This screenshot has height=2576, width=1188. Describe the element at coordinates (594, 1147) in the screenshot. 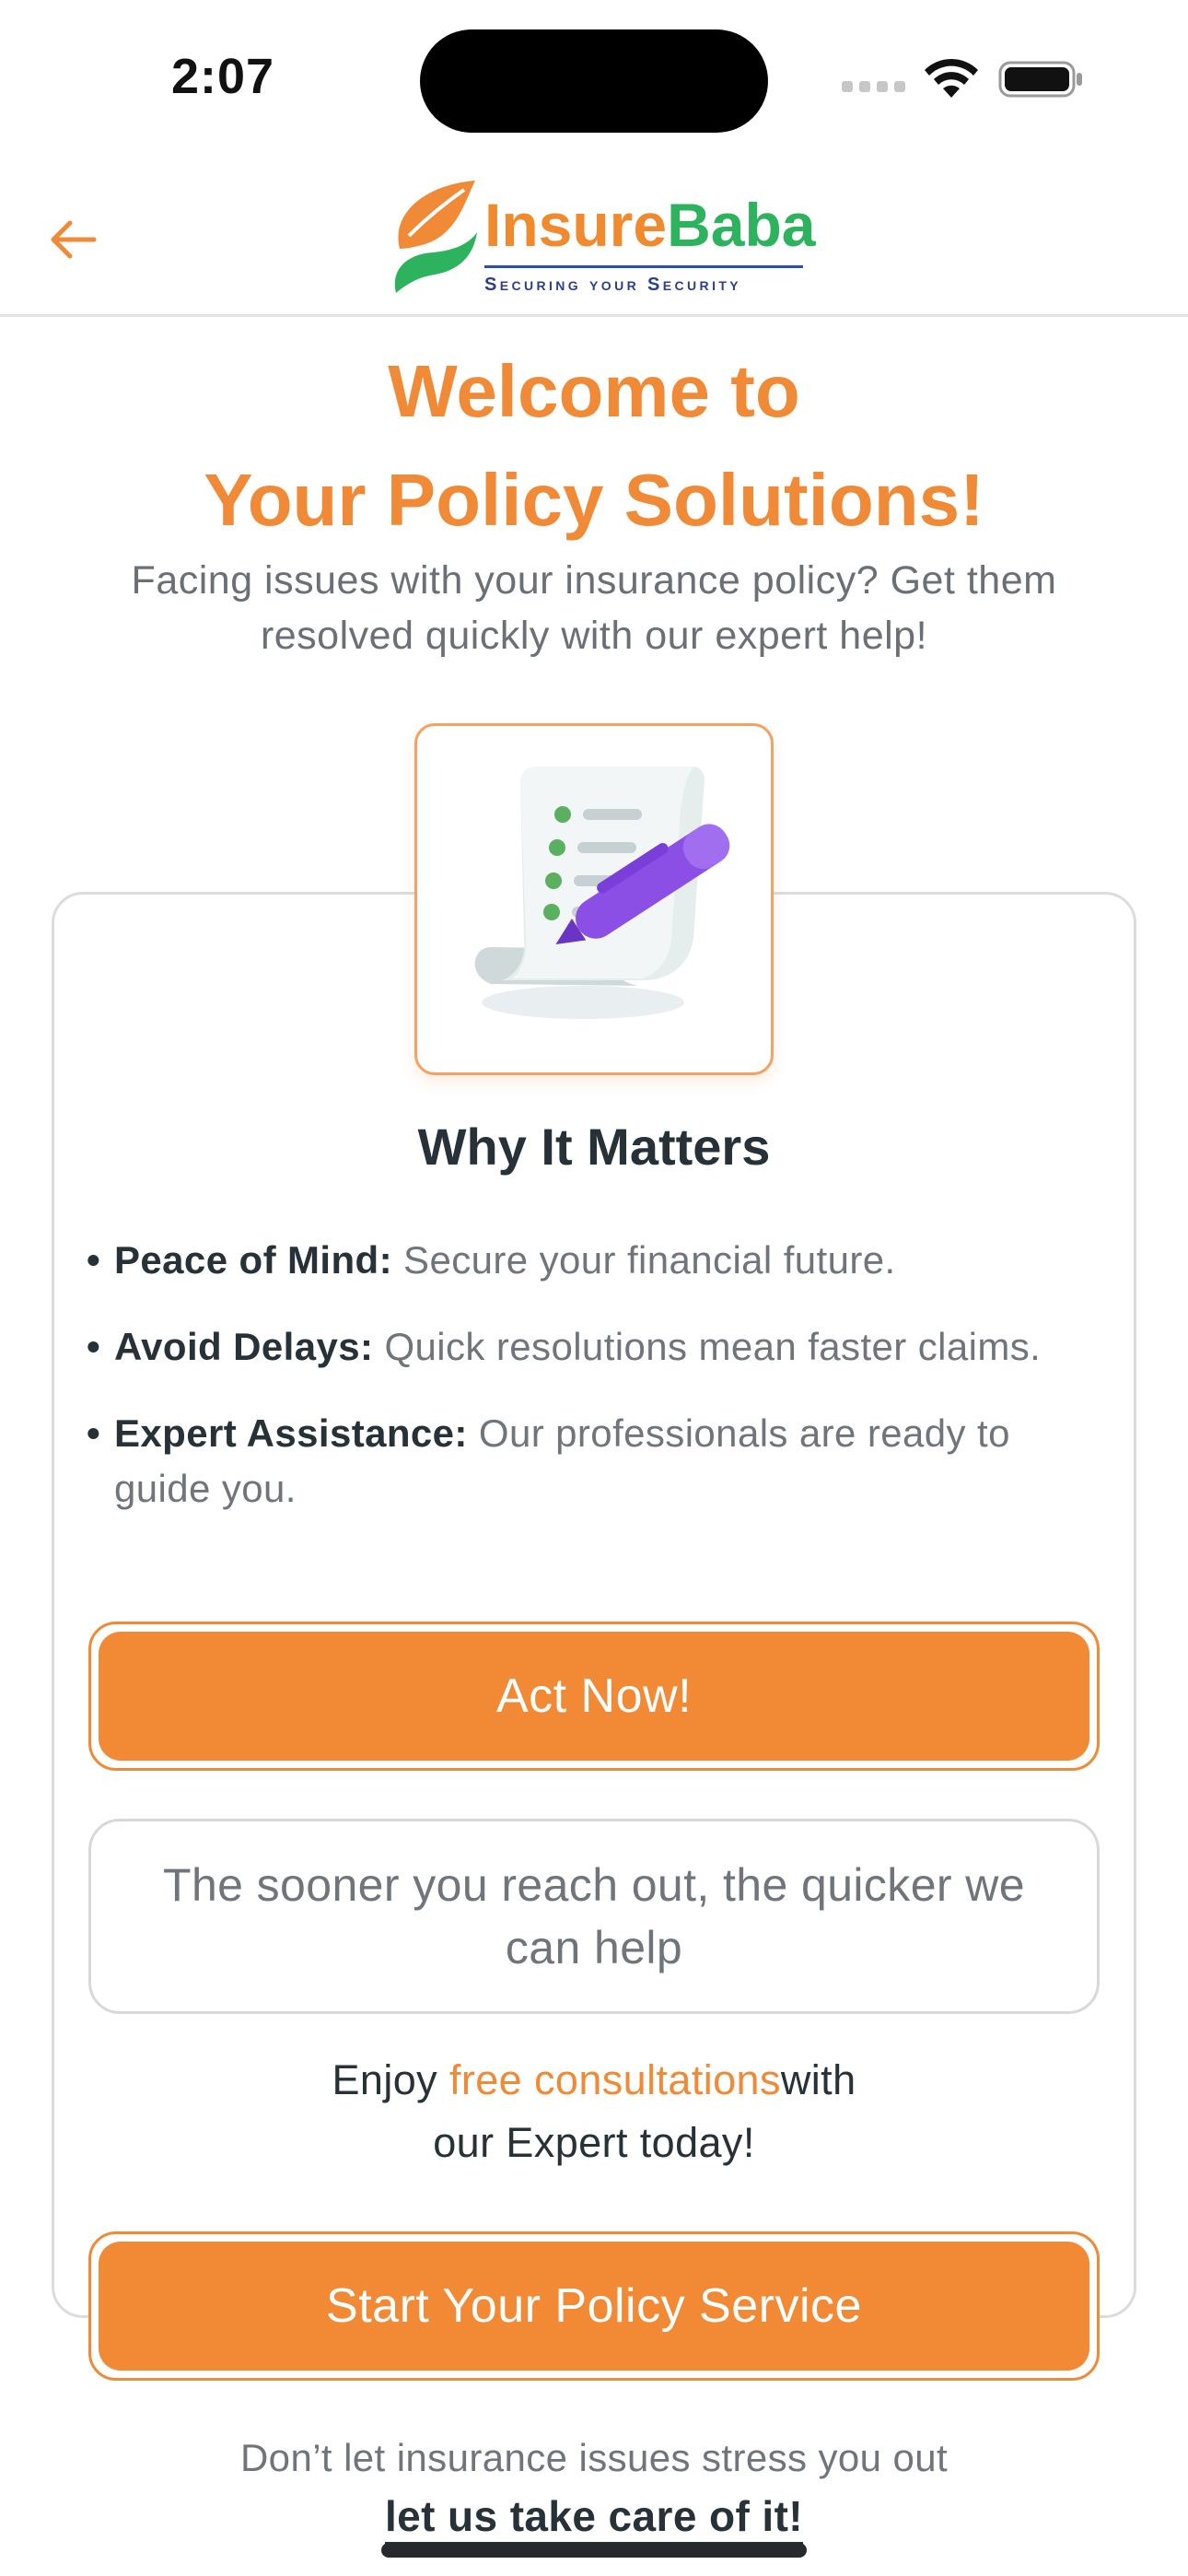

I see `section-title: Why It Matters` at that location.